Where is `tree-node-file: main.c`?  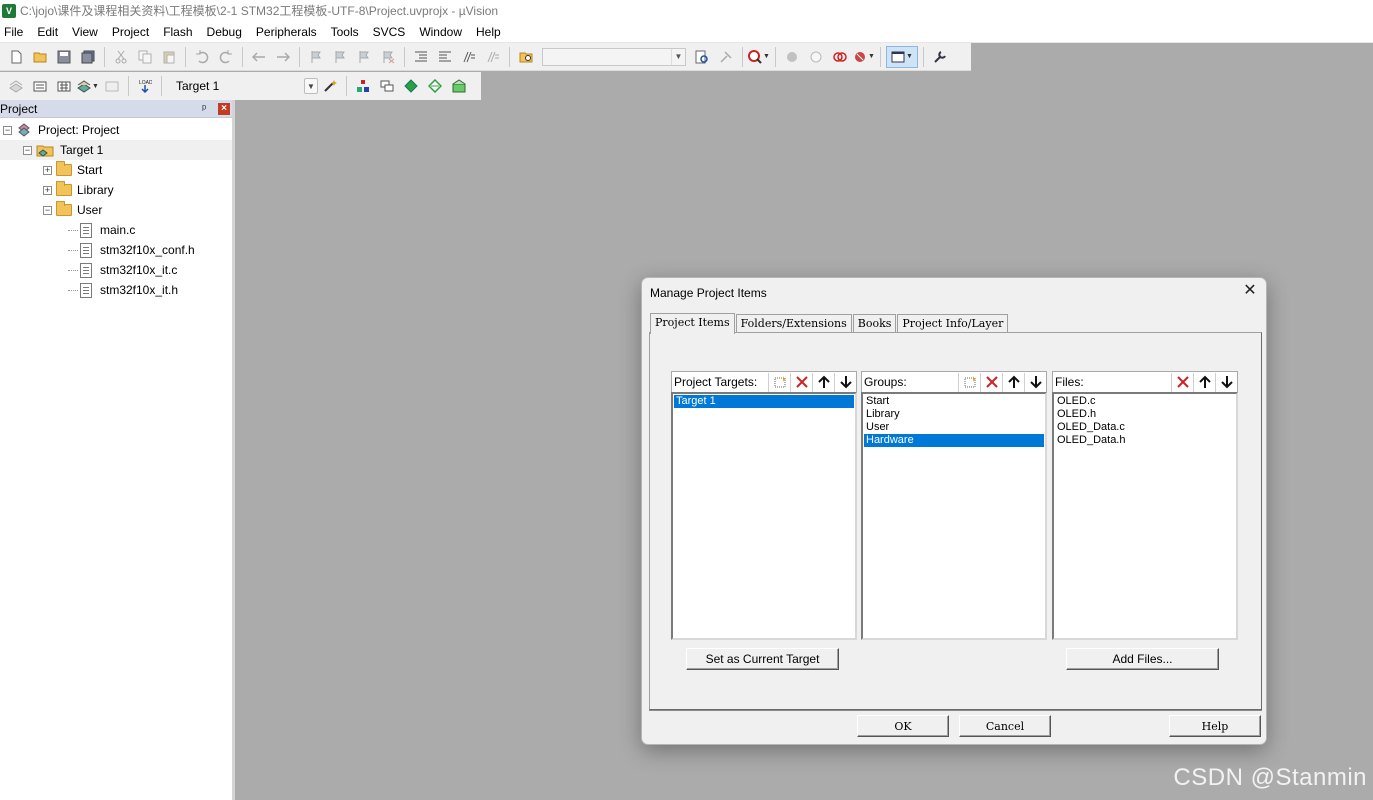
tree-node-file: main.c is located at coordinates (116, 230).